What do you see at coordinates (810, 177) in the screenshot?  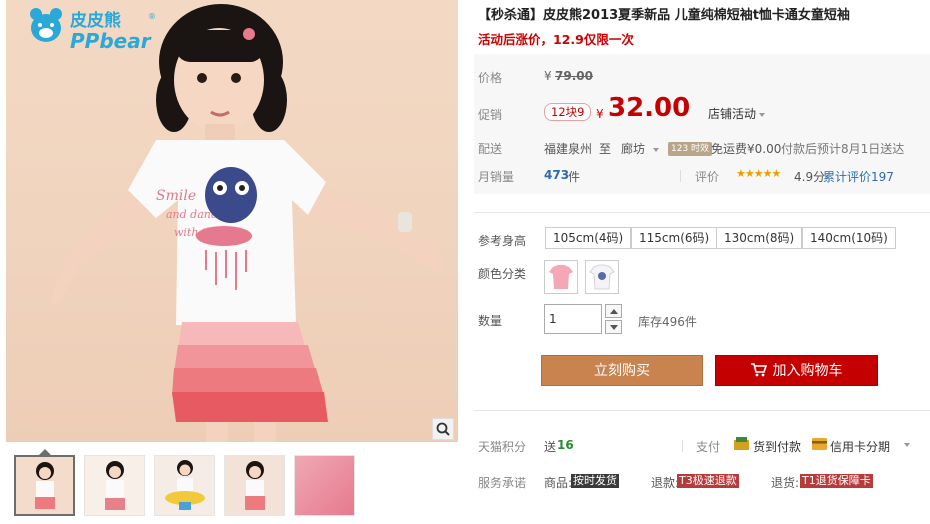 I see `rating-score: 4.9分` at bounding box center [810, 177].